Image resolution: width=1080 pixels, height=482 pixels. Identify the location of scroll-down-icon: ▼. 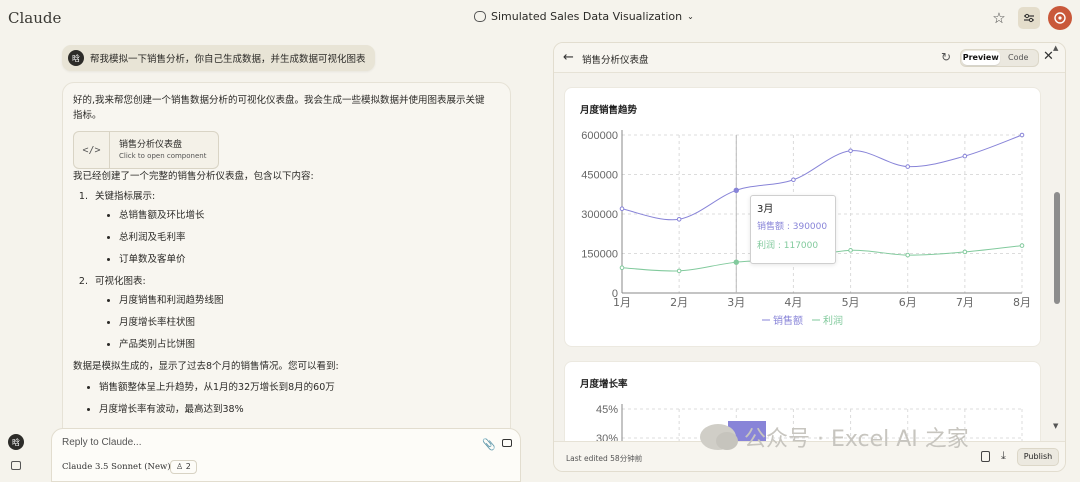
(1055, 426).